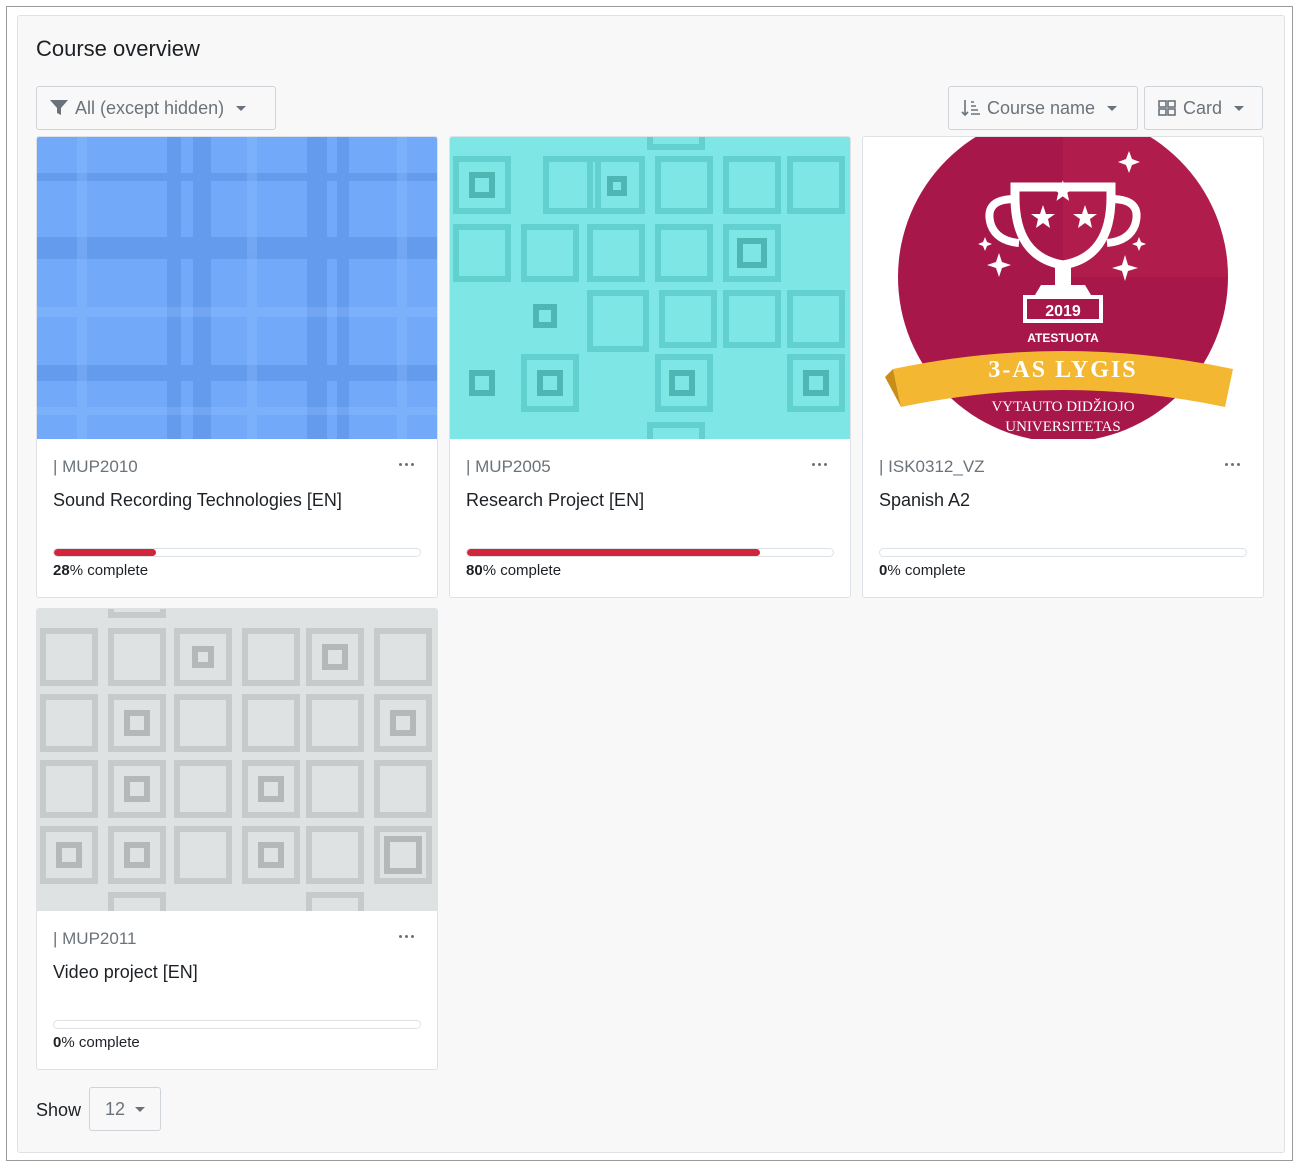 This screenshot has height=1162, width=1294. Describe the element at coordinates (125, 972) in the screenshot. I see `course-name-link: Video project [EN]` at that location.